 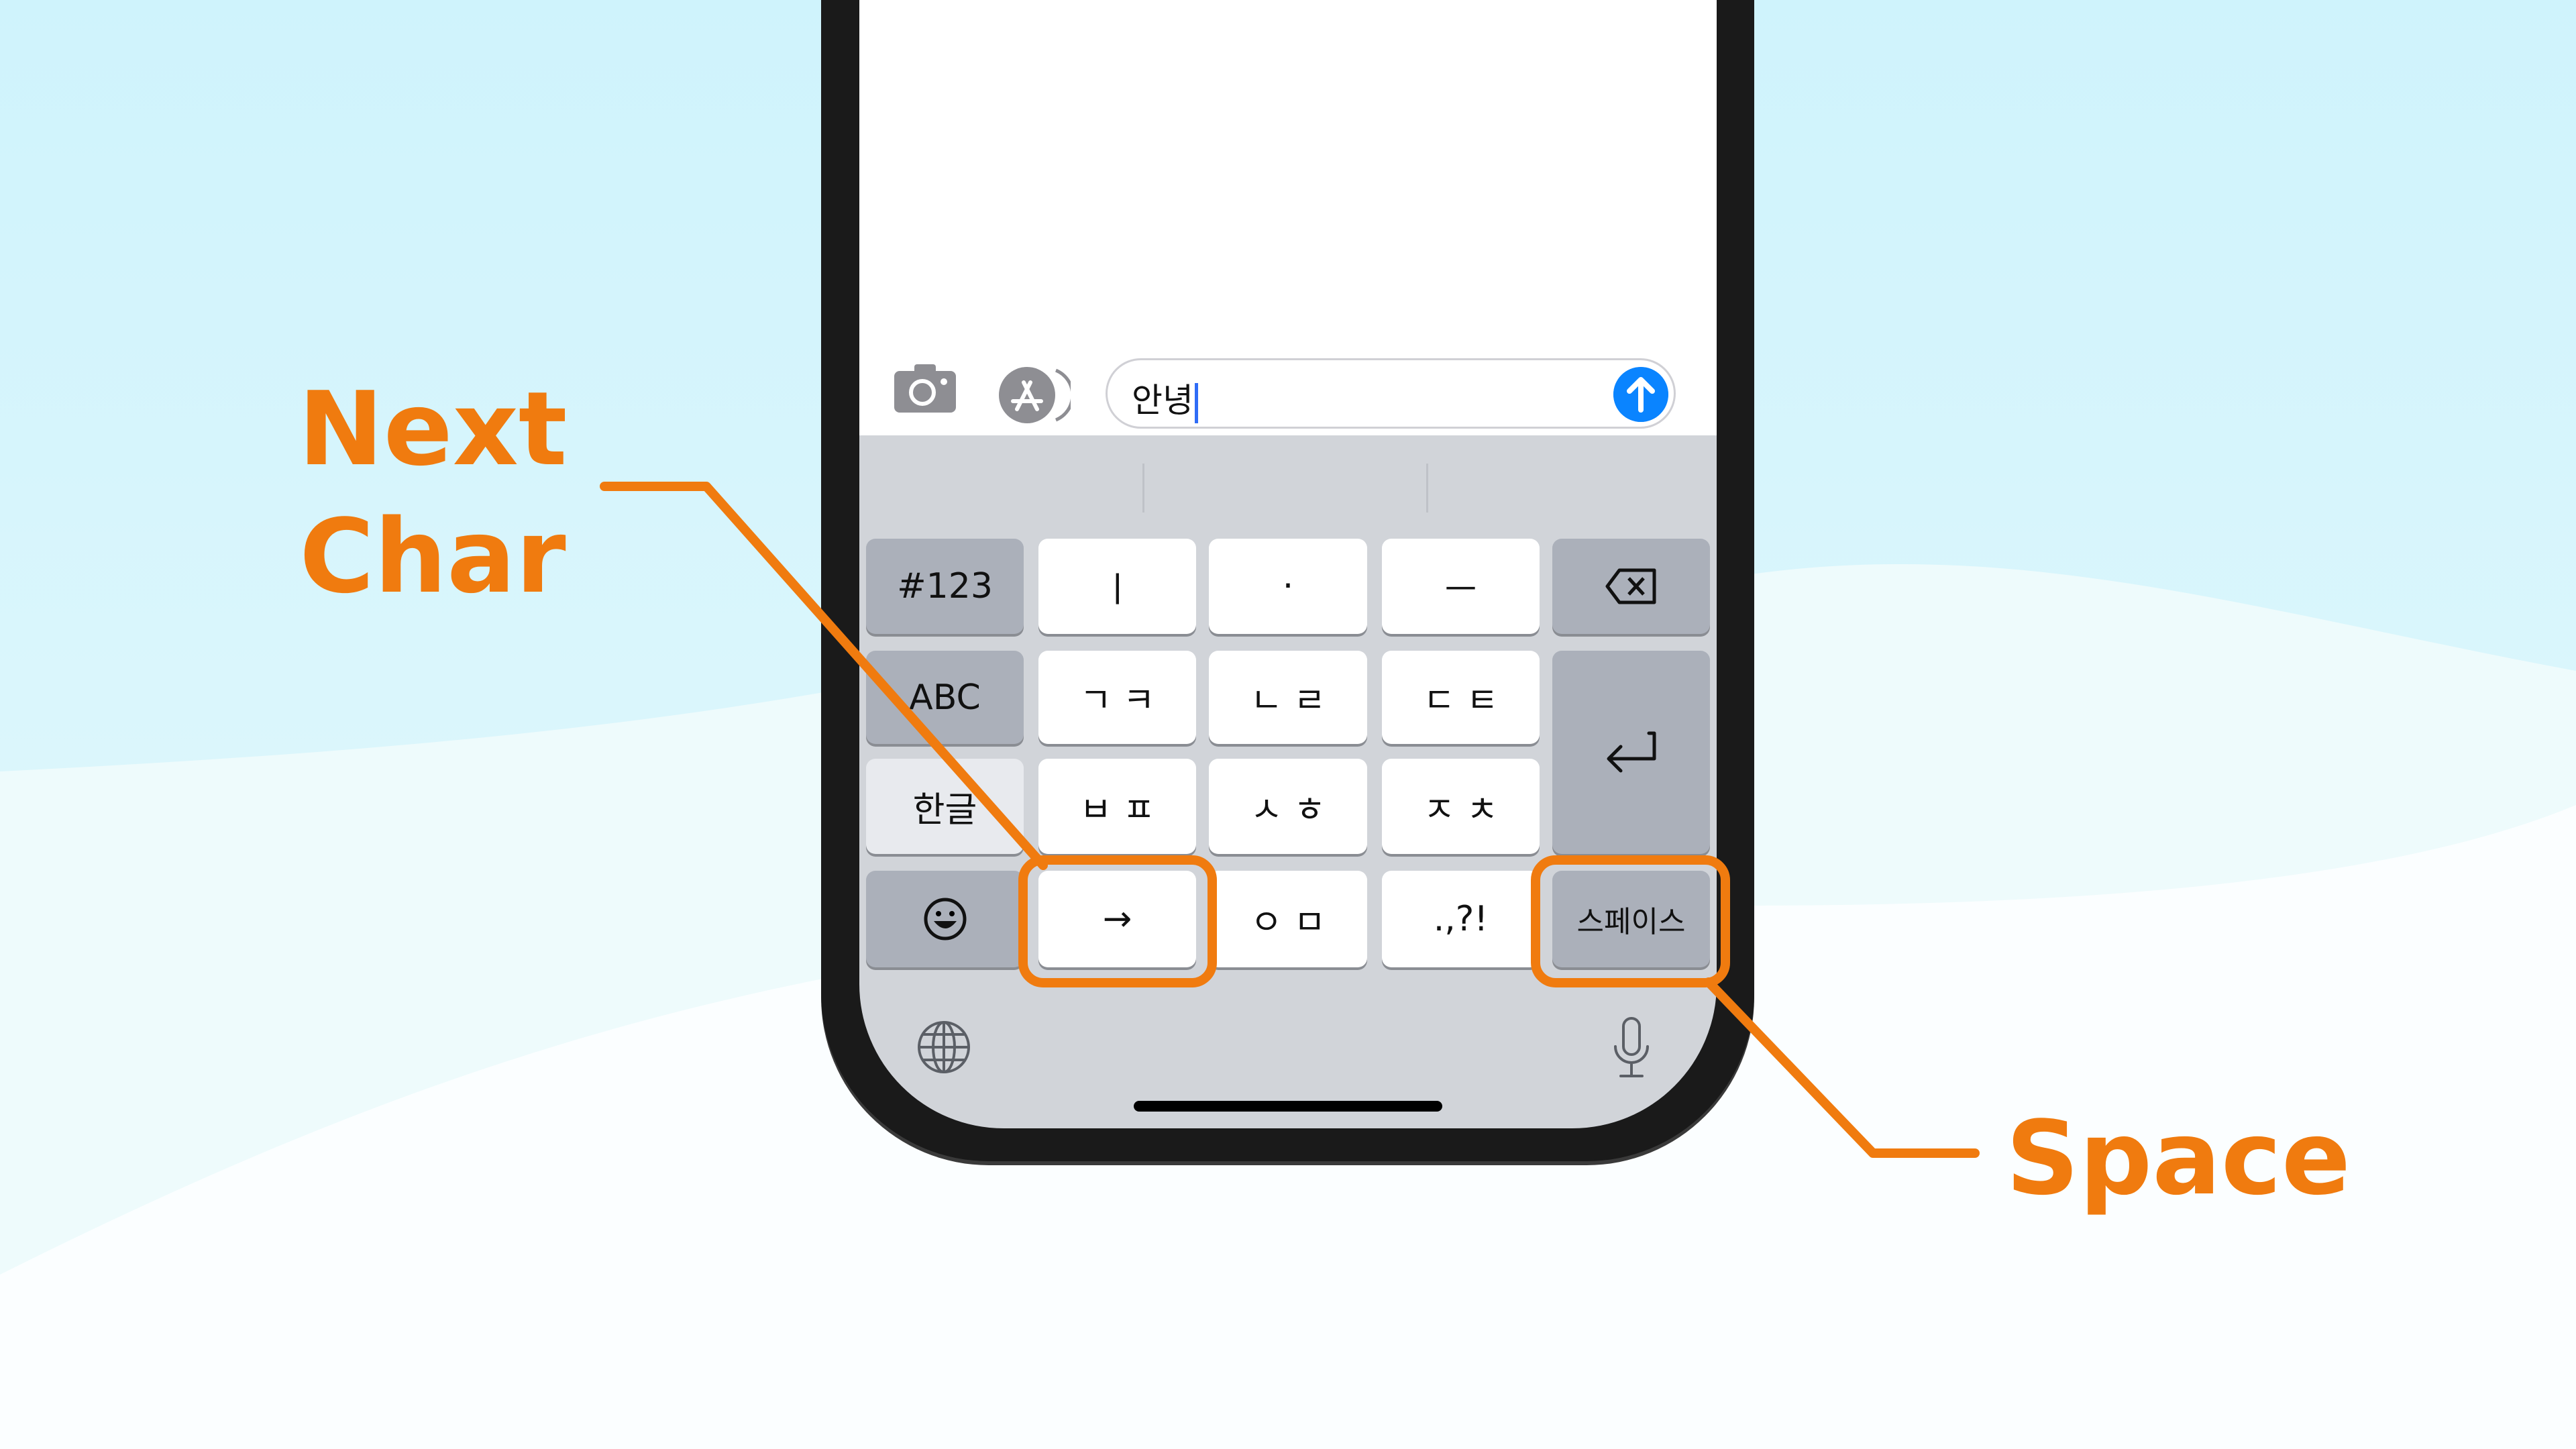 I want to click on key-label: ㄴ ㄹ, so click(x=1288, y=701).